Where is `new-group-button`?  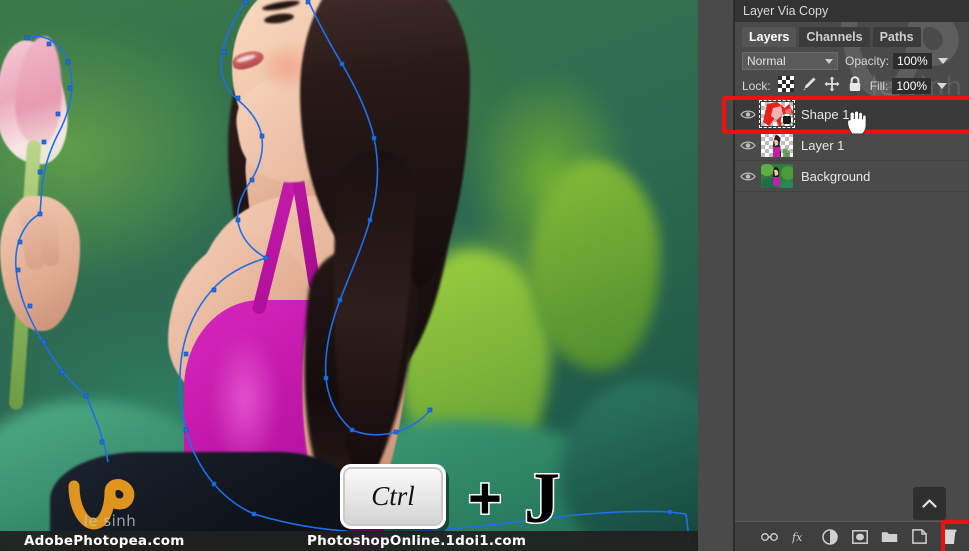
new-group-button is located at coordinates (889, 536).